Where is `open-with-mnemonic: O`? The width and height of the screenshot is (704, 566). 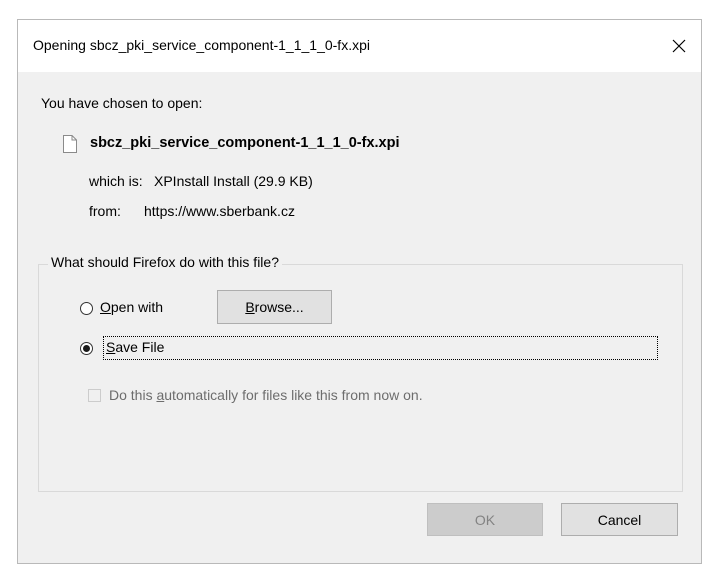 open-with-mnemonic: O is located at coordinates (105, 307).